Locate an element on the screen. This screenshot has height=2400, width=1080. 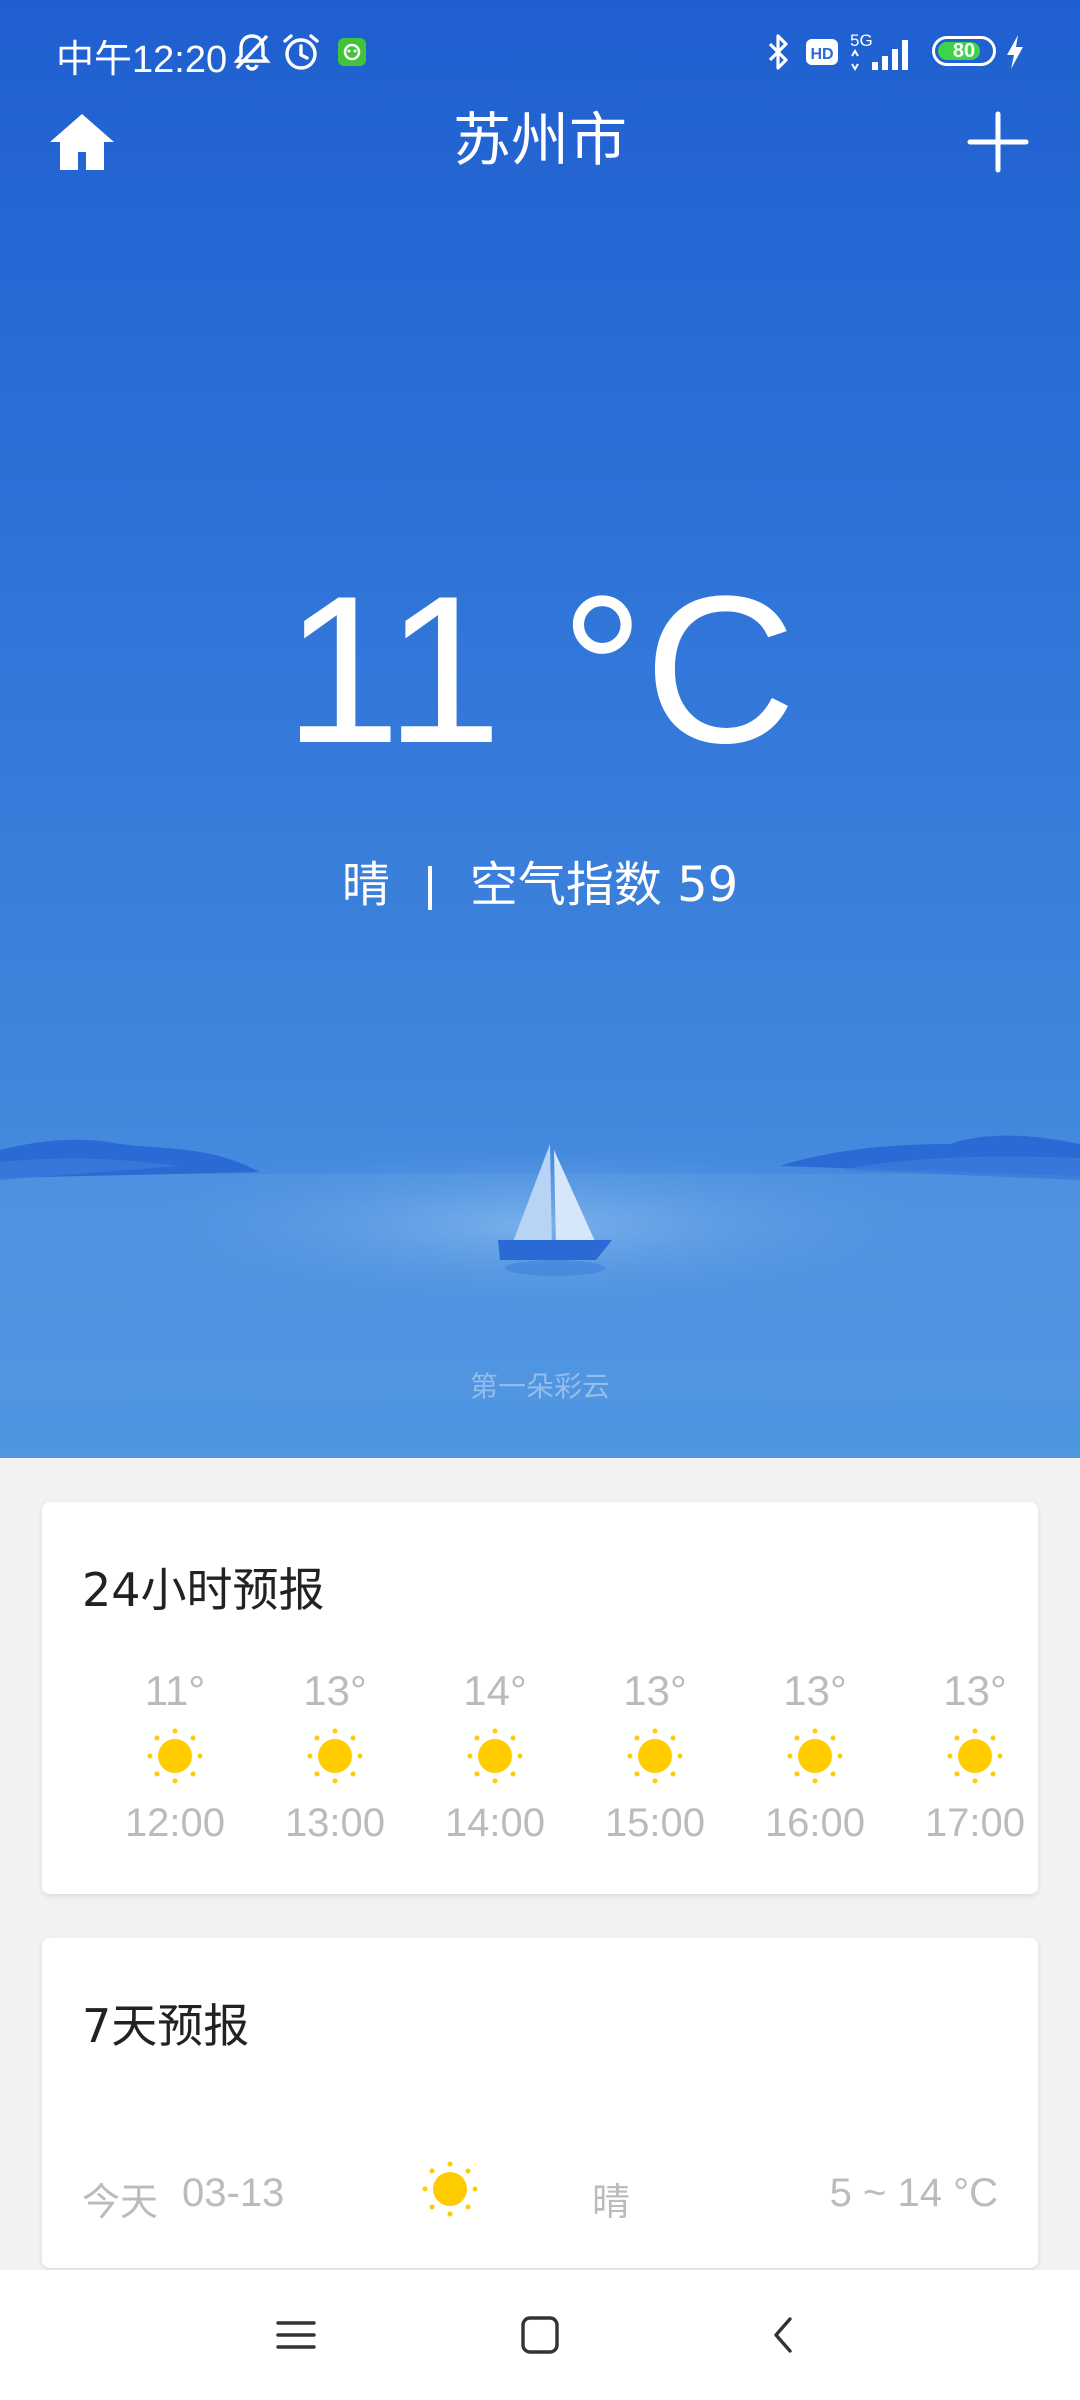
condition-divider is located at coordinates (429, 888).